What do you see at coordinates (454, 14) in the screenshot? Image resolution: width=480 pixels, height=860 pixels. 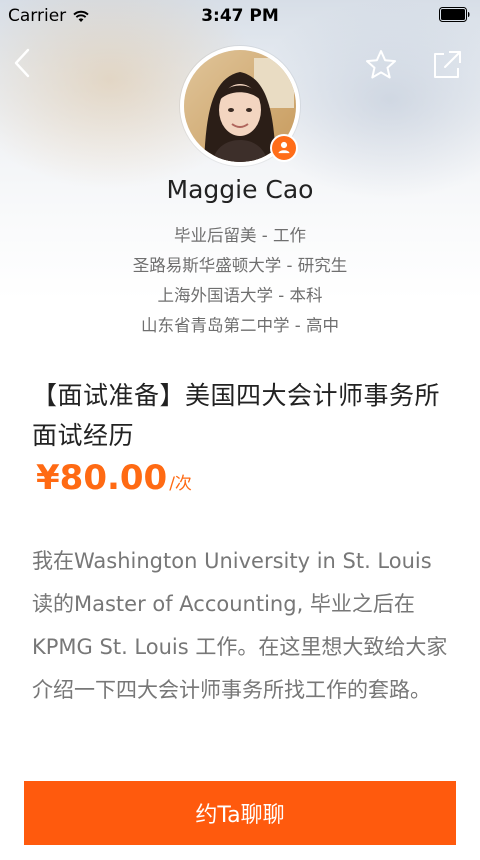 I see `battery-icon` at bounding box center [454, 14].